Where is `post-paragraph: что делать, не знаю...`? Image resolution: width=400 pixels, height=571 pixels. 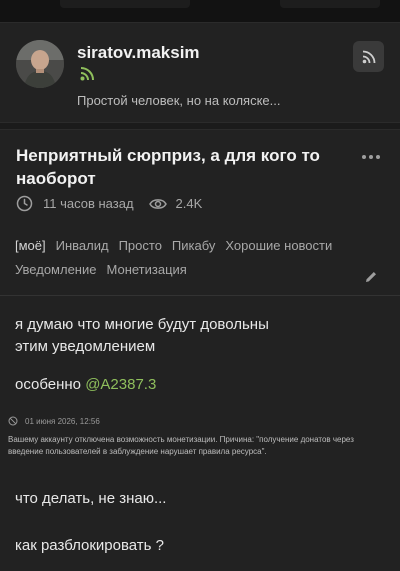 post-paragraph: что делать, не знаю... is located at coordinates (91, 498).